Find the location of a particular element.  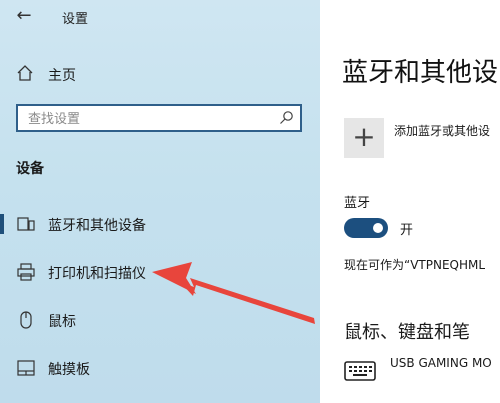

printer-icon is located at coordinates (26, 272).